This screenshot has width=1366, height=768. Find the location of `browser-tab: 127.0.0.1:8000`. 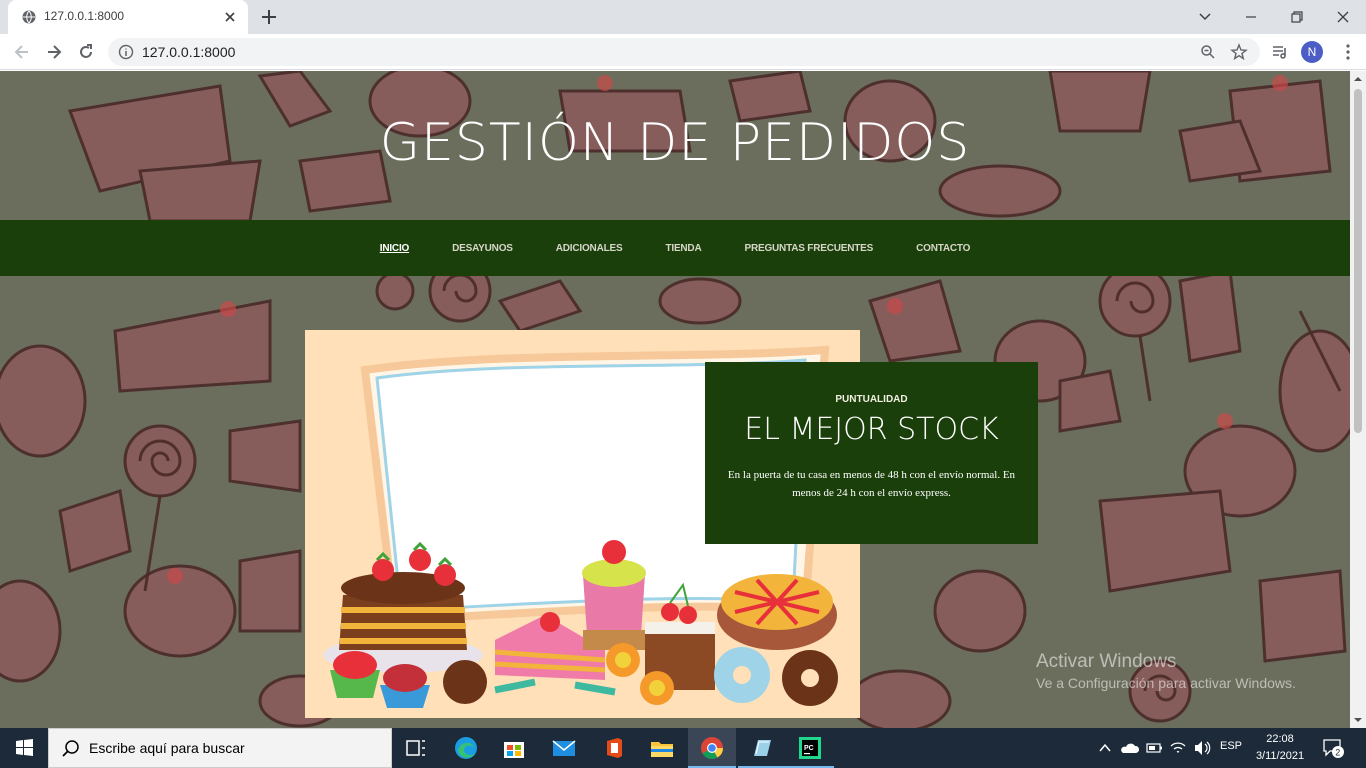

browser-tab: 127.0.0.1:8000 is located at coordinates (128, 17).